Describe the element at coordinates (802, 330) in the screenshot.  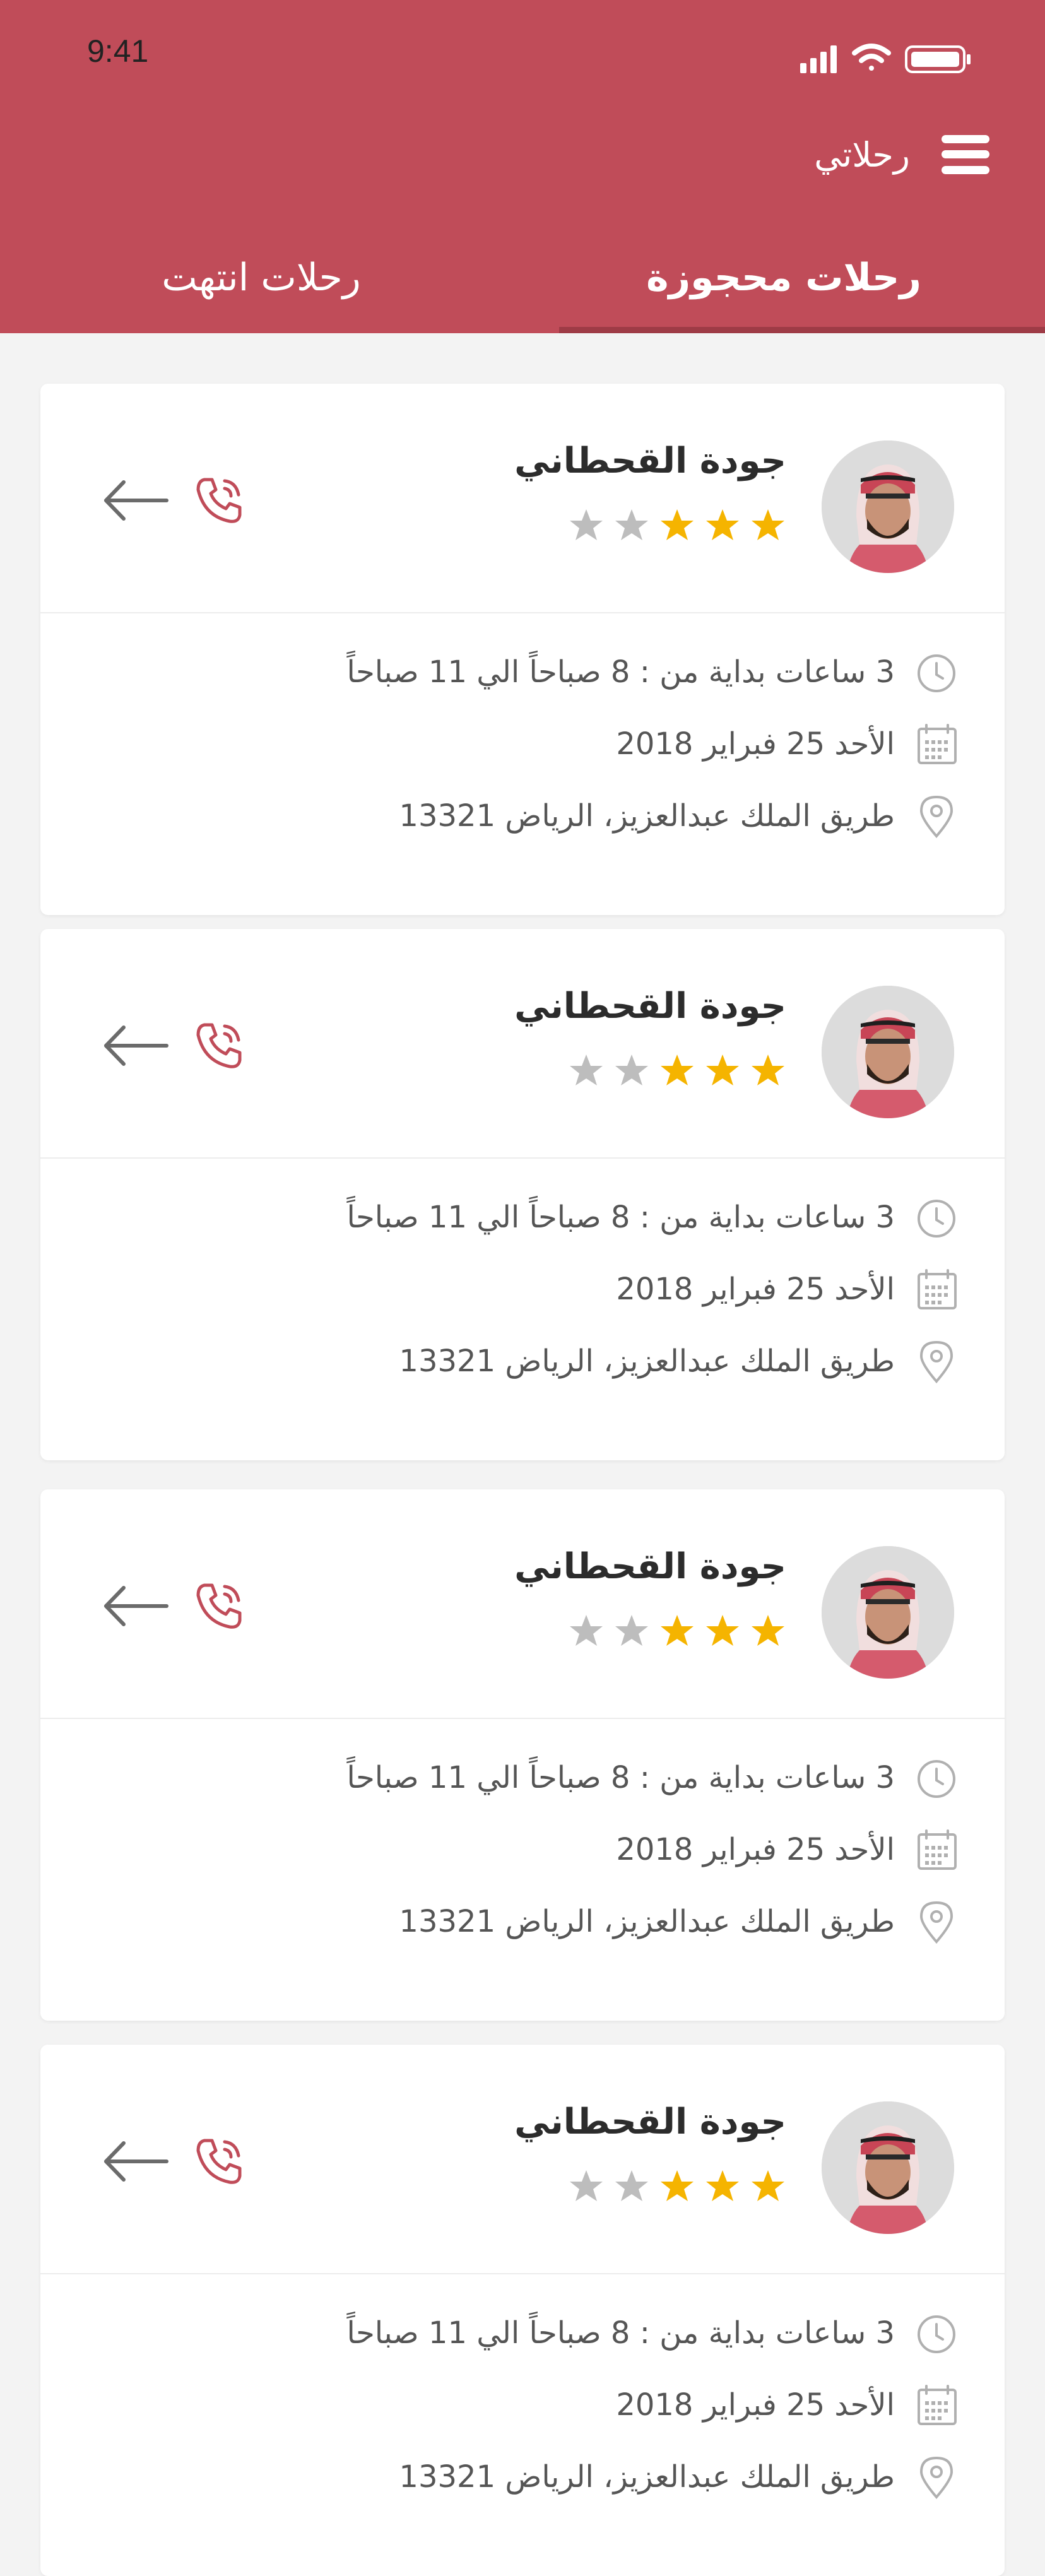
I see `active-tab-indicator` at that location.